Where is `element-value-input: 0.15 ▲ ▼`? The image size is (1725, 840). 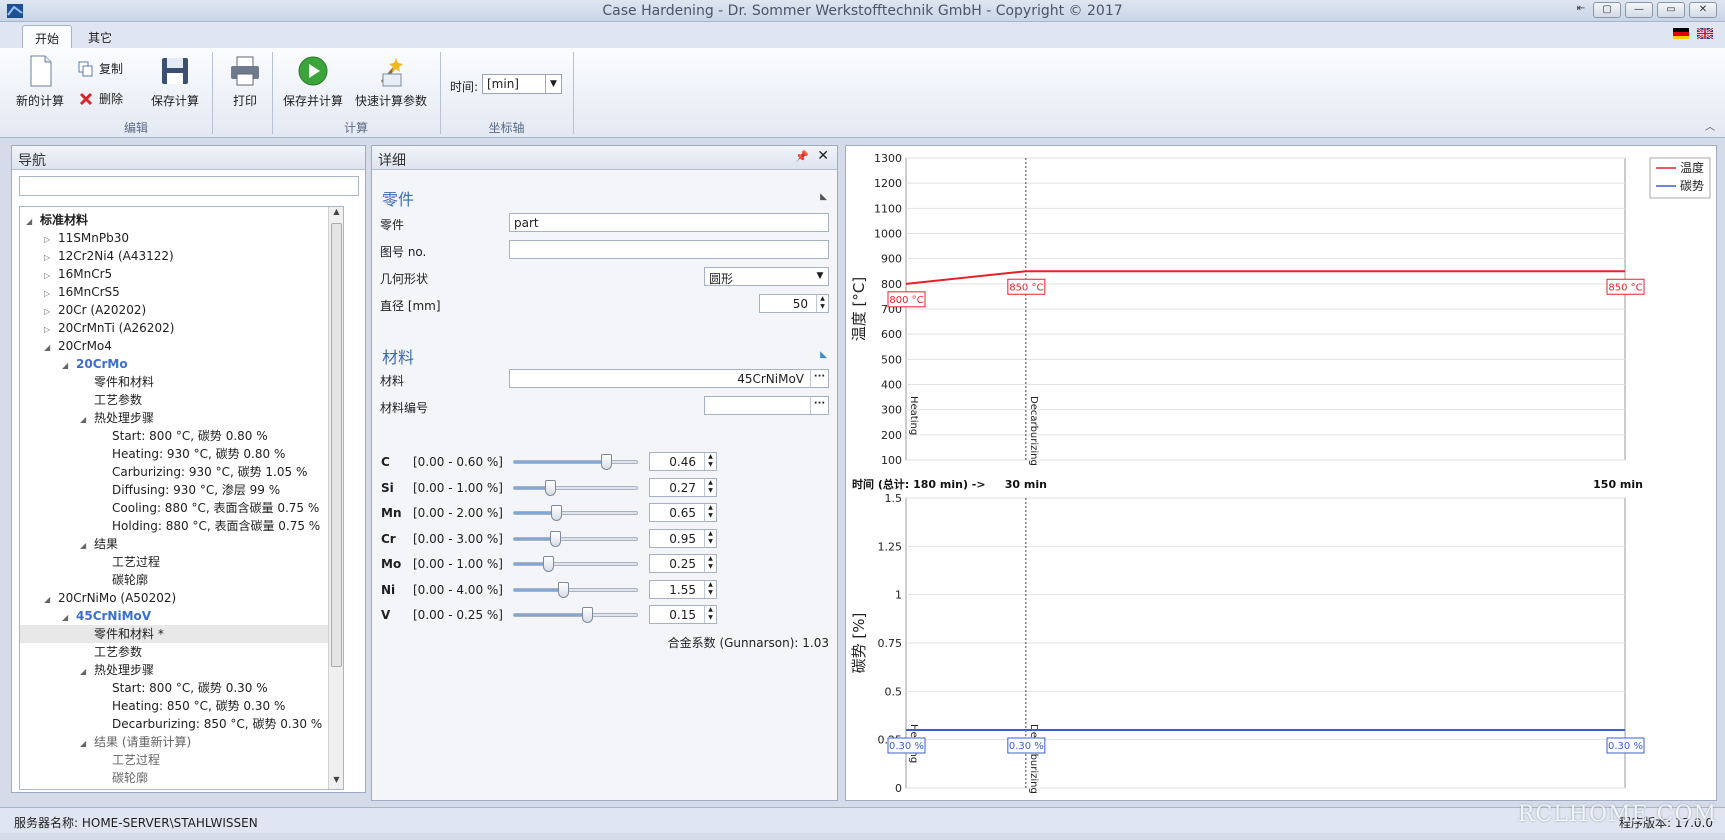 element-value-input: 0.15 ▲ ▼ is located at coordinates (683, 614).